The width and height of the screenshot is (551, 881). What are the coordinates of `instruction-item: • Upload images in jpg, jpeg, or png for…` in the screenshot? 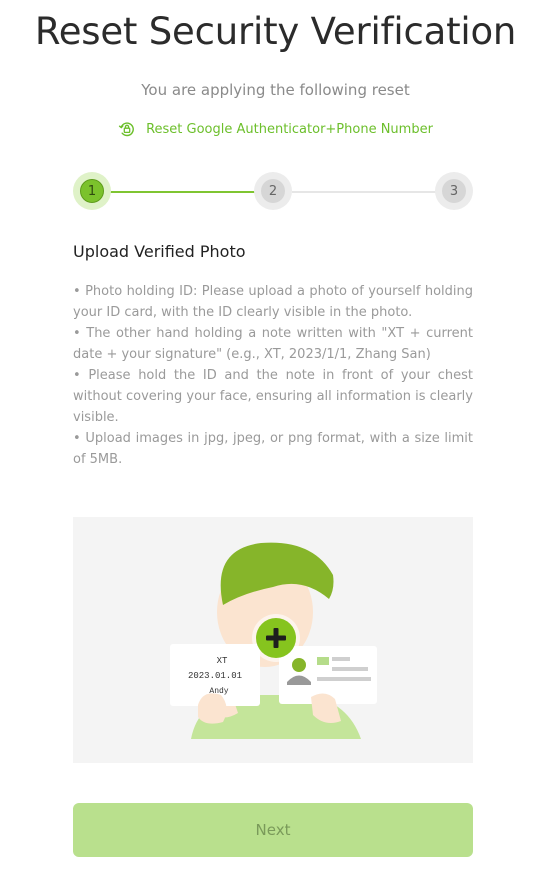 It's located at (273, 449).